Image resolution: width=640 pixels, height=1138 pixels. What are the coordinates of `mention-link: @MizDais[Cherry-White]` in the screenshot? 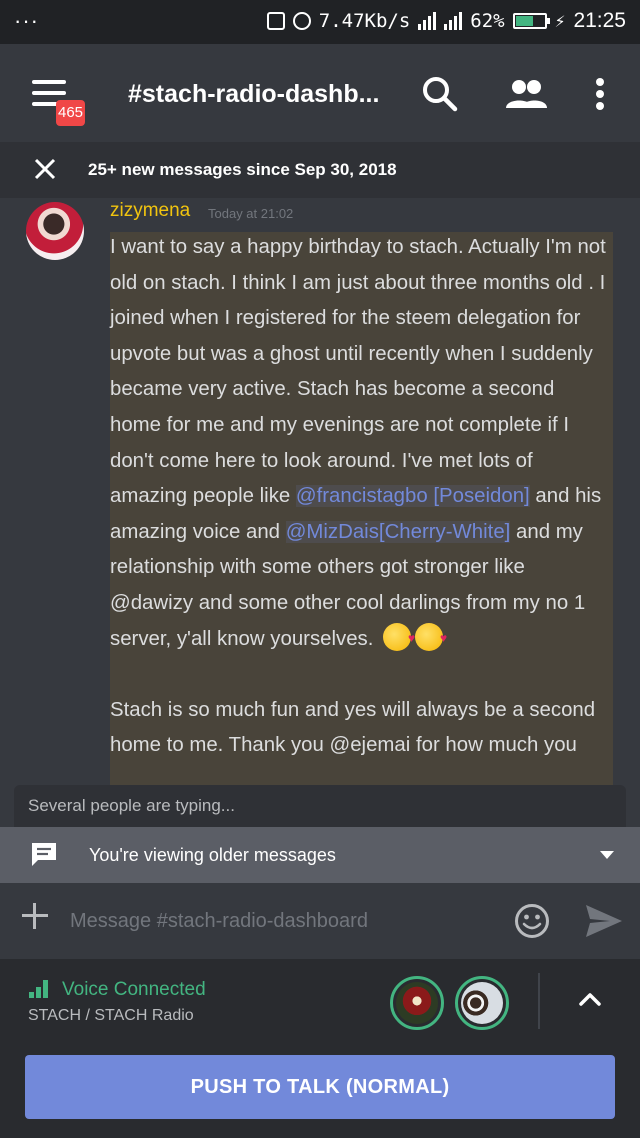 It's located at (398, 531).